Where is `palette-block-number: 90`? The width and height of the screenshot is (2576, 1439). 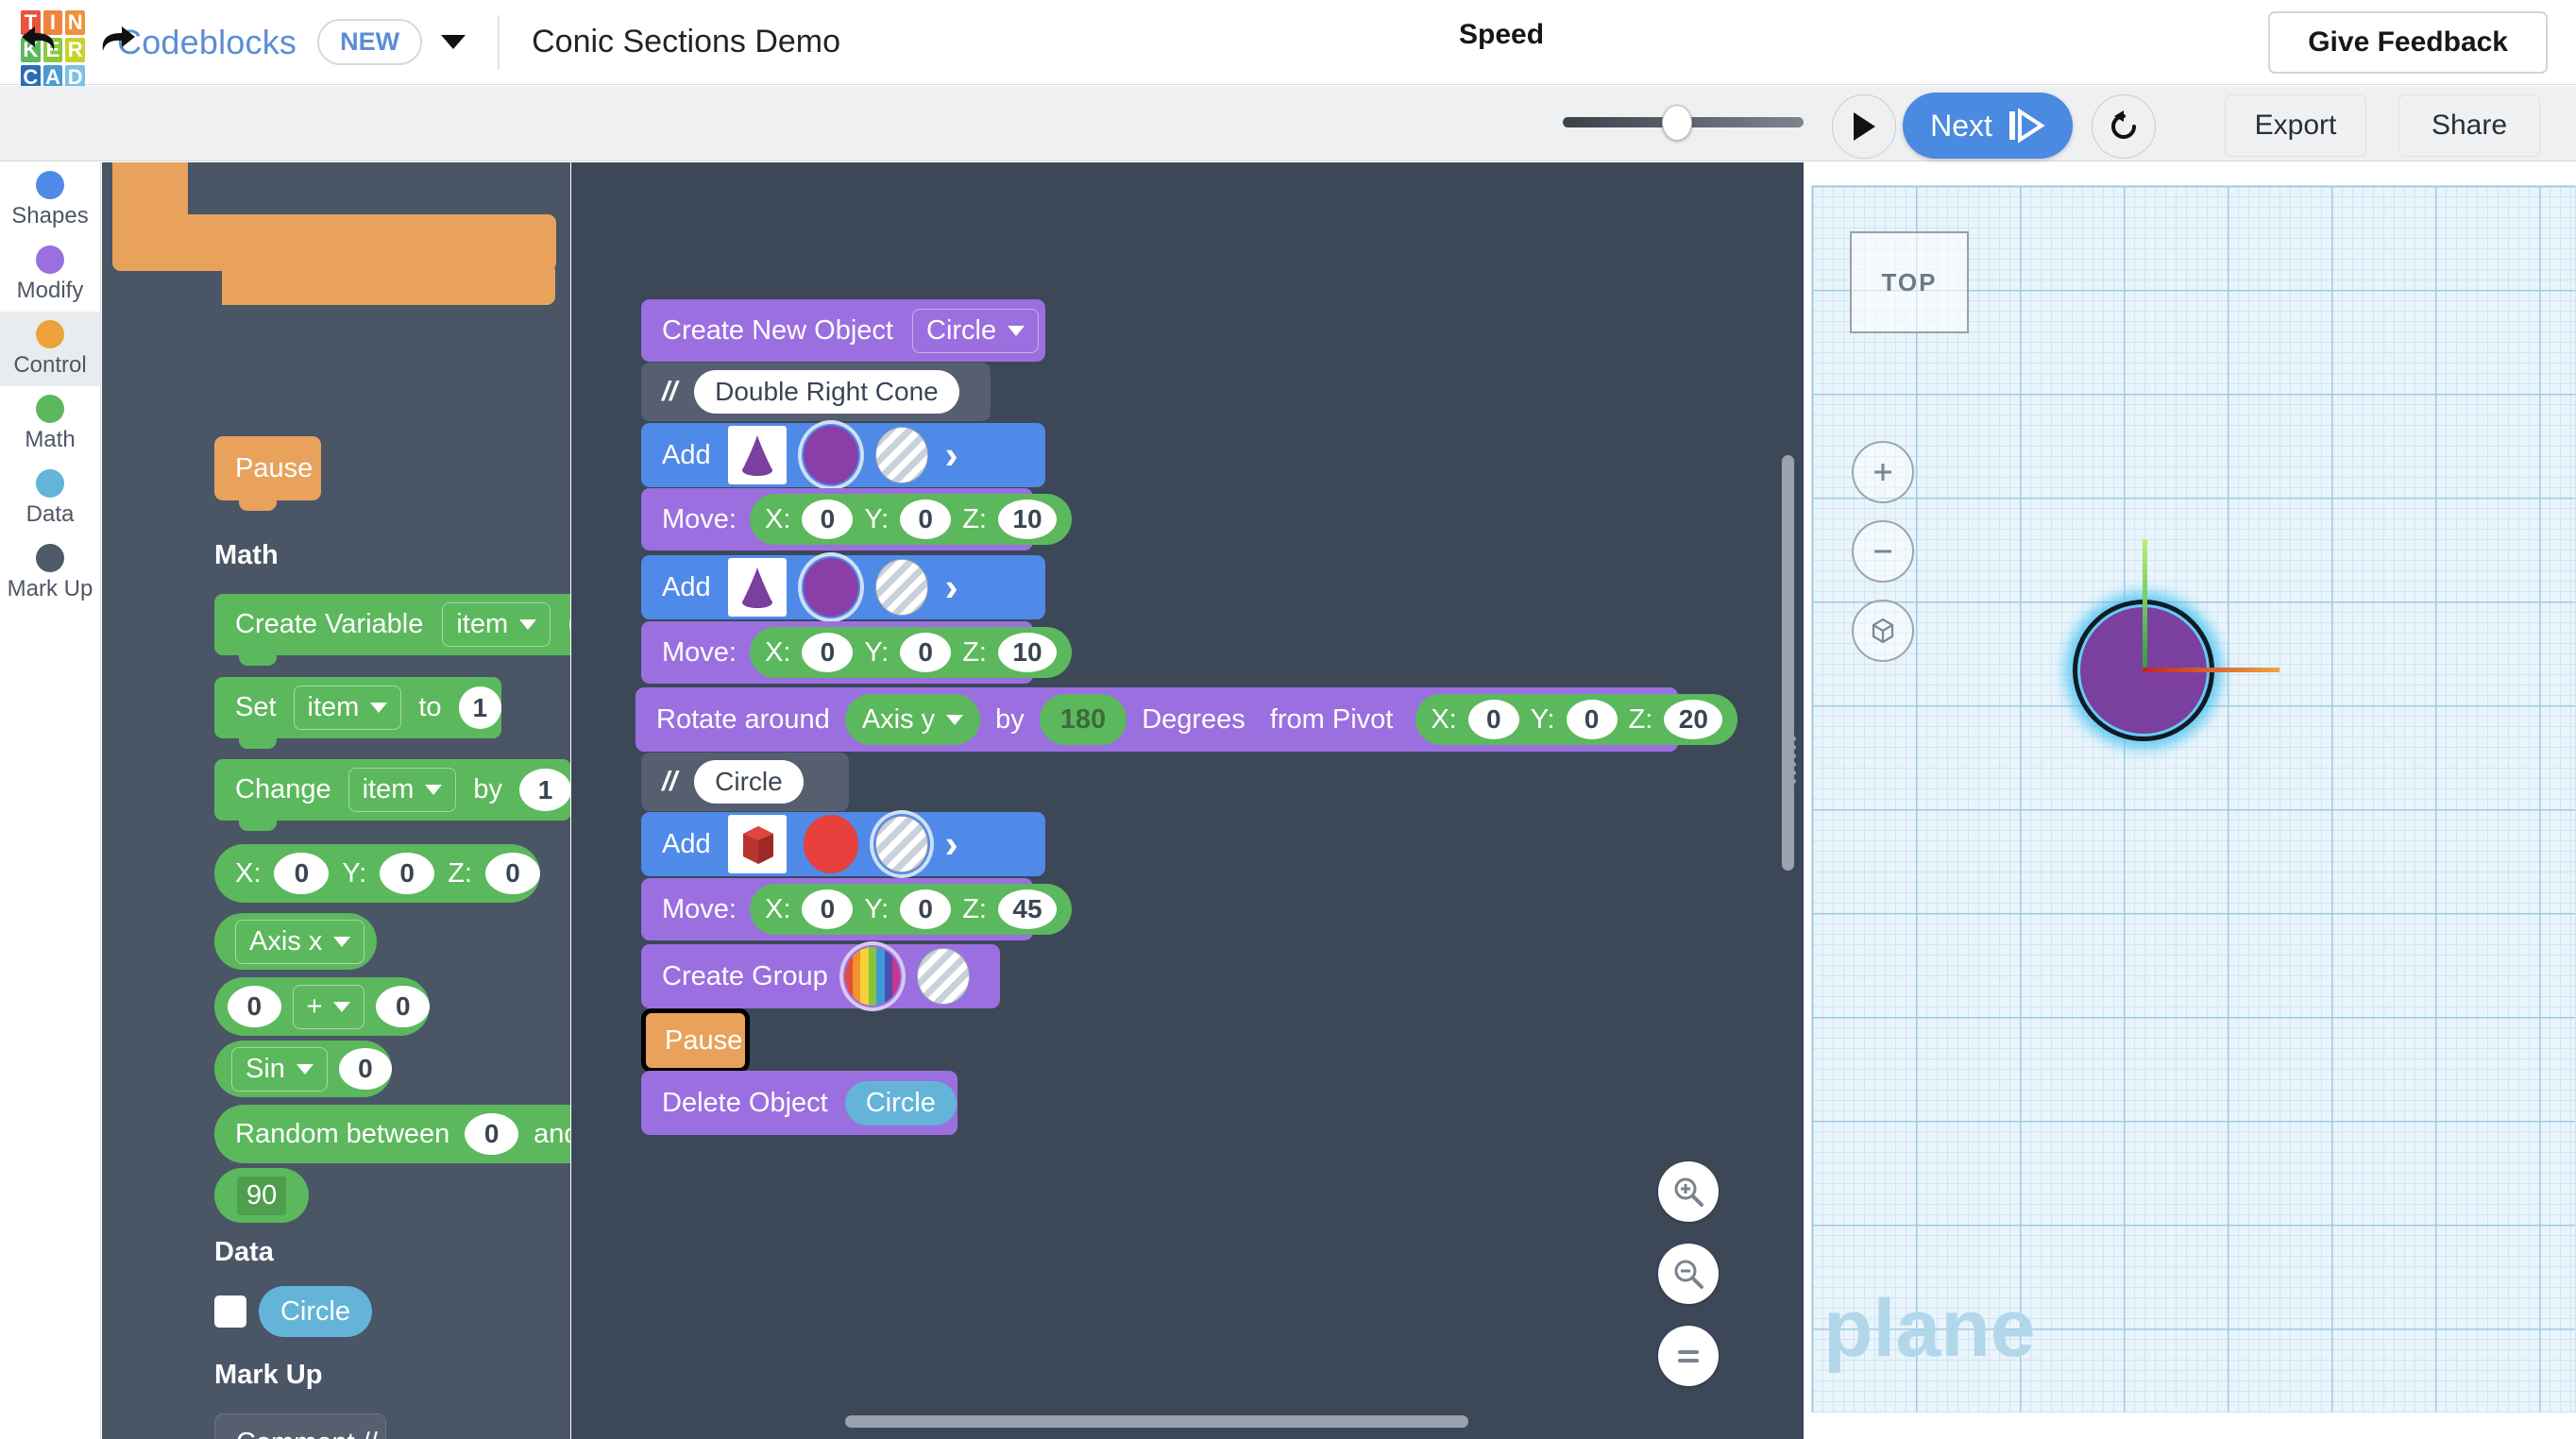 palette-block-number: 90 is located at coordinates (261, 1195).